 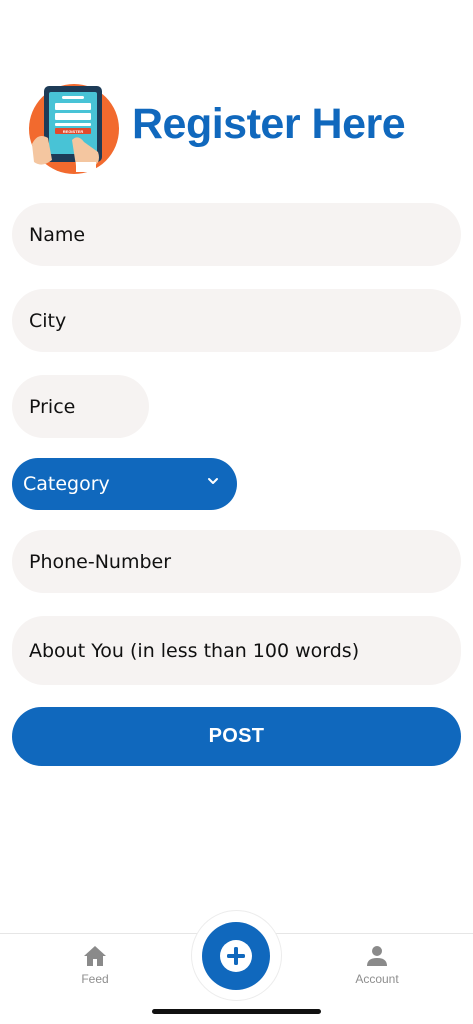 What do you see at coordinates (95, 979) in the screenshot?
I see `tab-feed-label: Feed` at bounding box center [95, 979].